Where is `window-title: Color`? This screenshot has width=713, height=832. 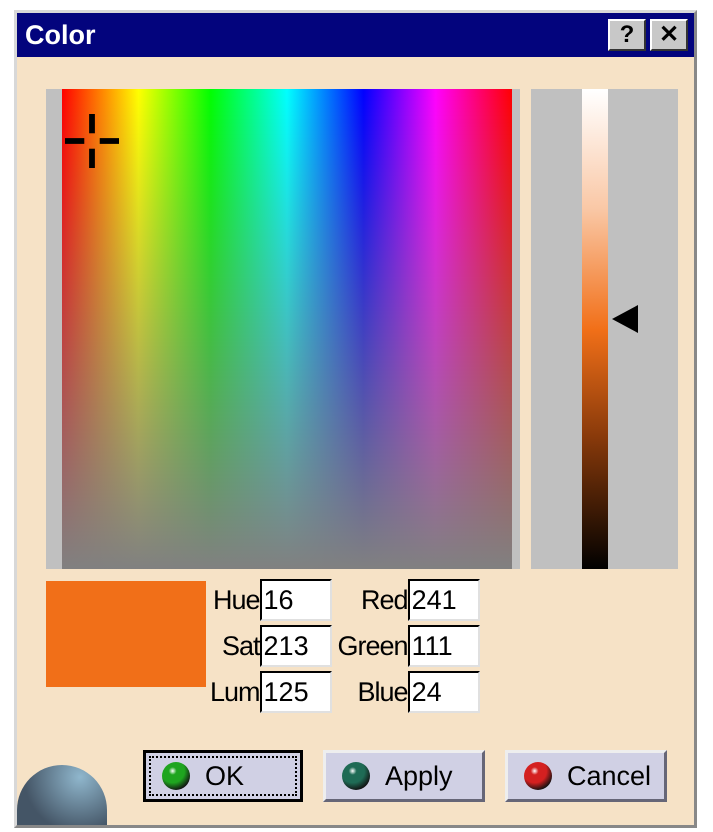
window-title: Color is located at coordinates (60, 35).